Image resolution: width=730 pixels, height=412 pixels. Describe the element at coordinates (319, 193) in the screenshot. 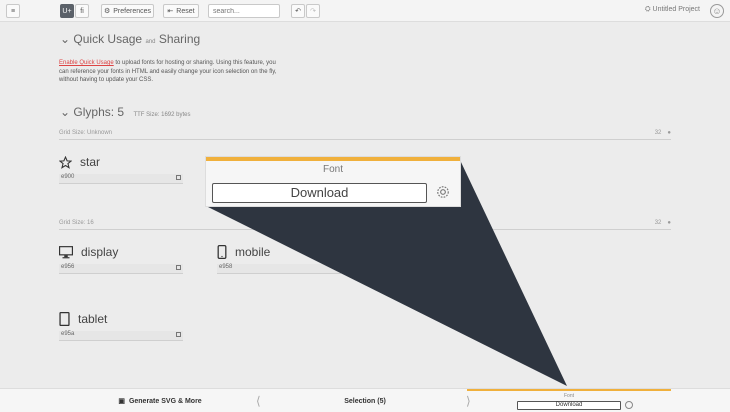

I see `download-button-zoomed: Download` at that location.